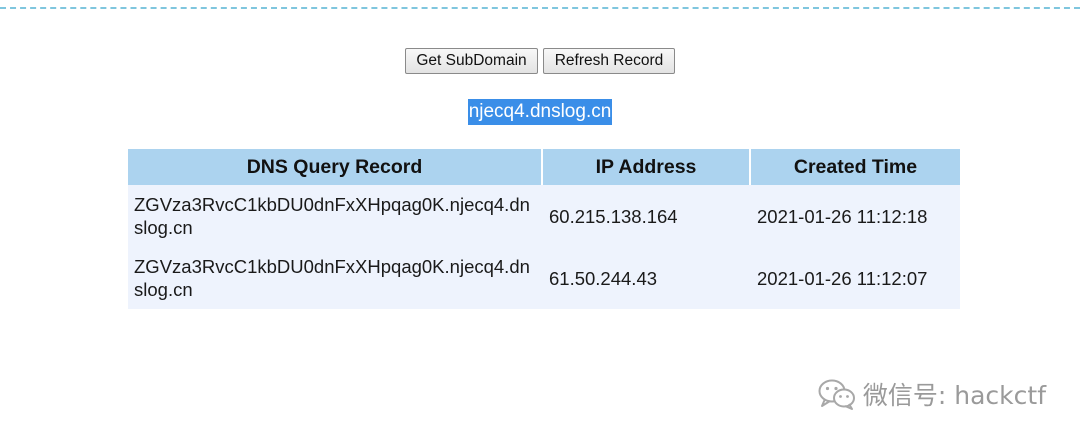 Image resolution: width=1080 pixels, height=442 pixels. I want to click on cell-ip-address: 61.50.244.43, so click(647, 278).